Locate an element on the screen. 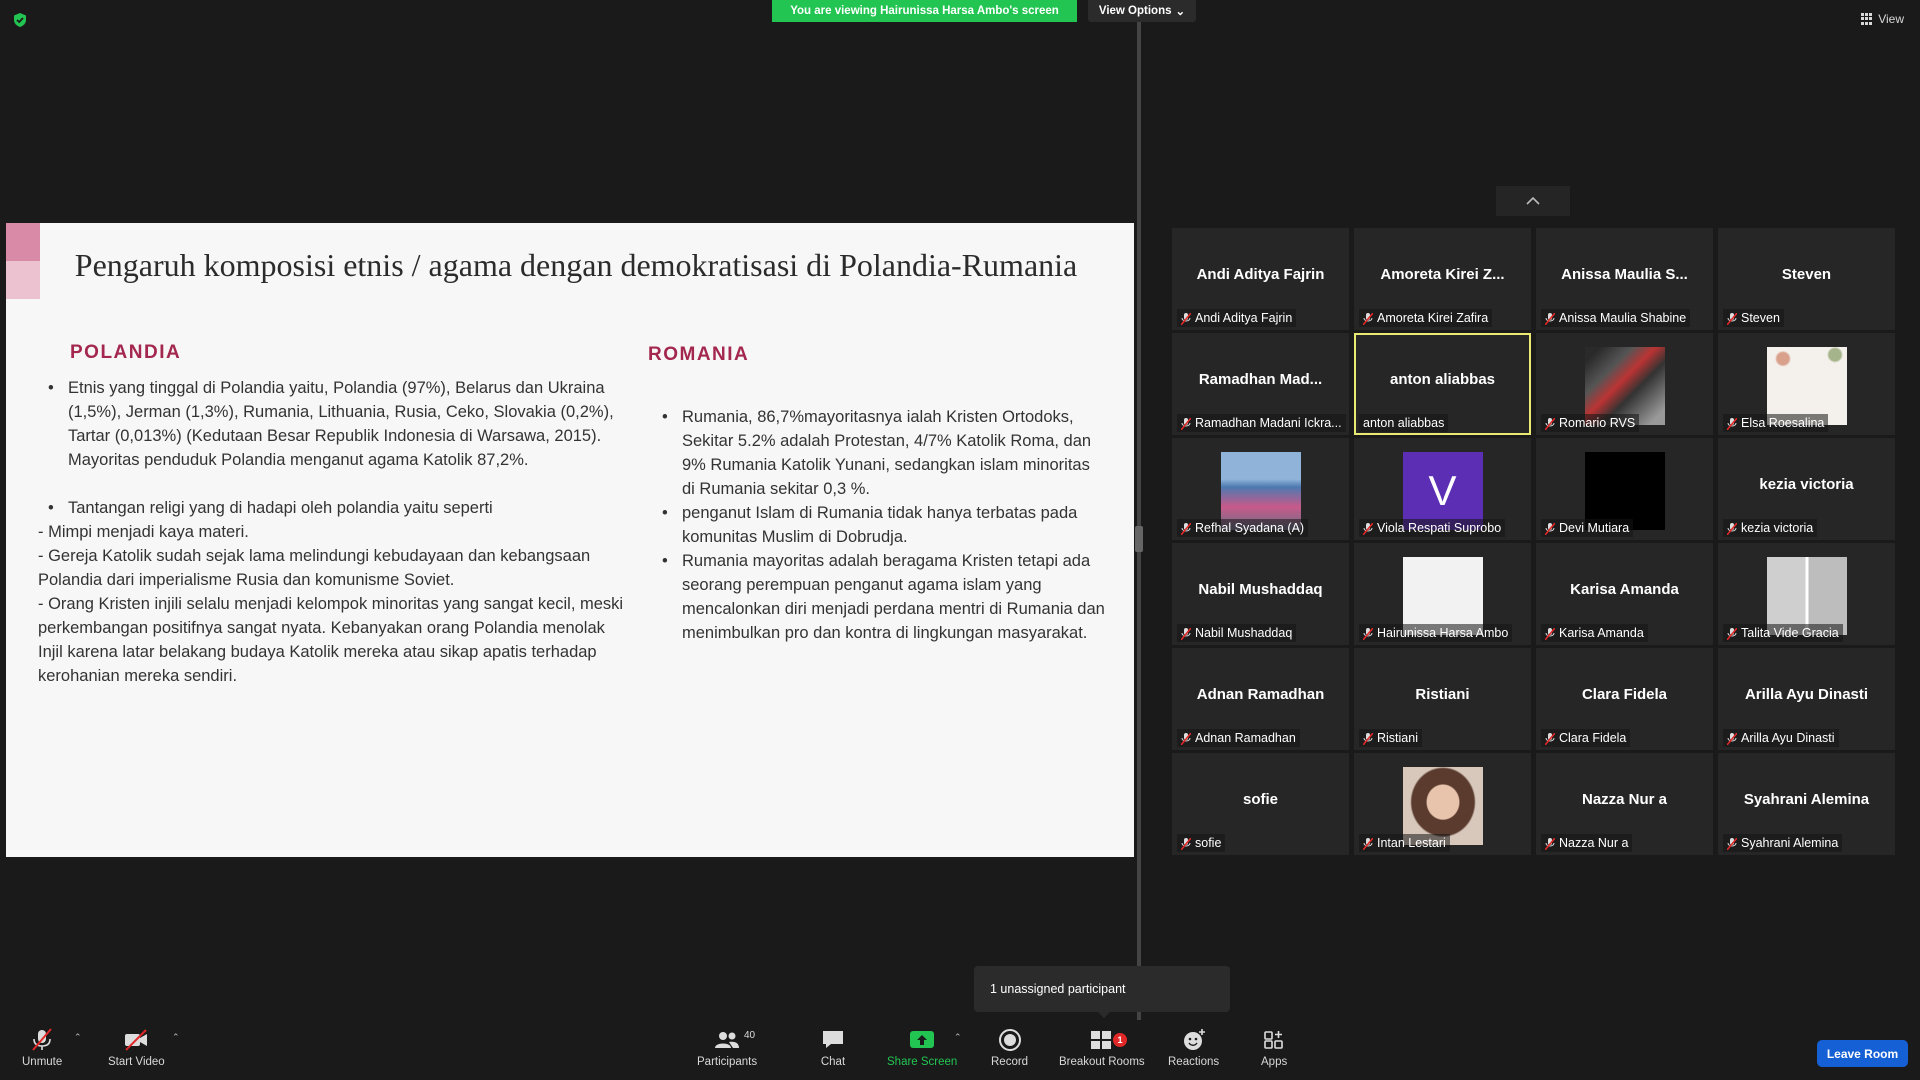 The image size is (1920, 1080). breakout-rooms-button: Breakout Rooms is located at coordinates (1102, 1048).